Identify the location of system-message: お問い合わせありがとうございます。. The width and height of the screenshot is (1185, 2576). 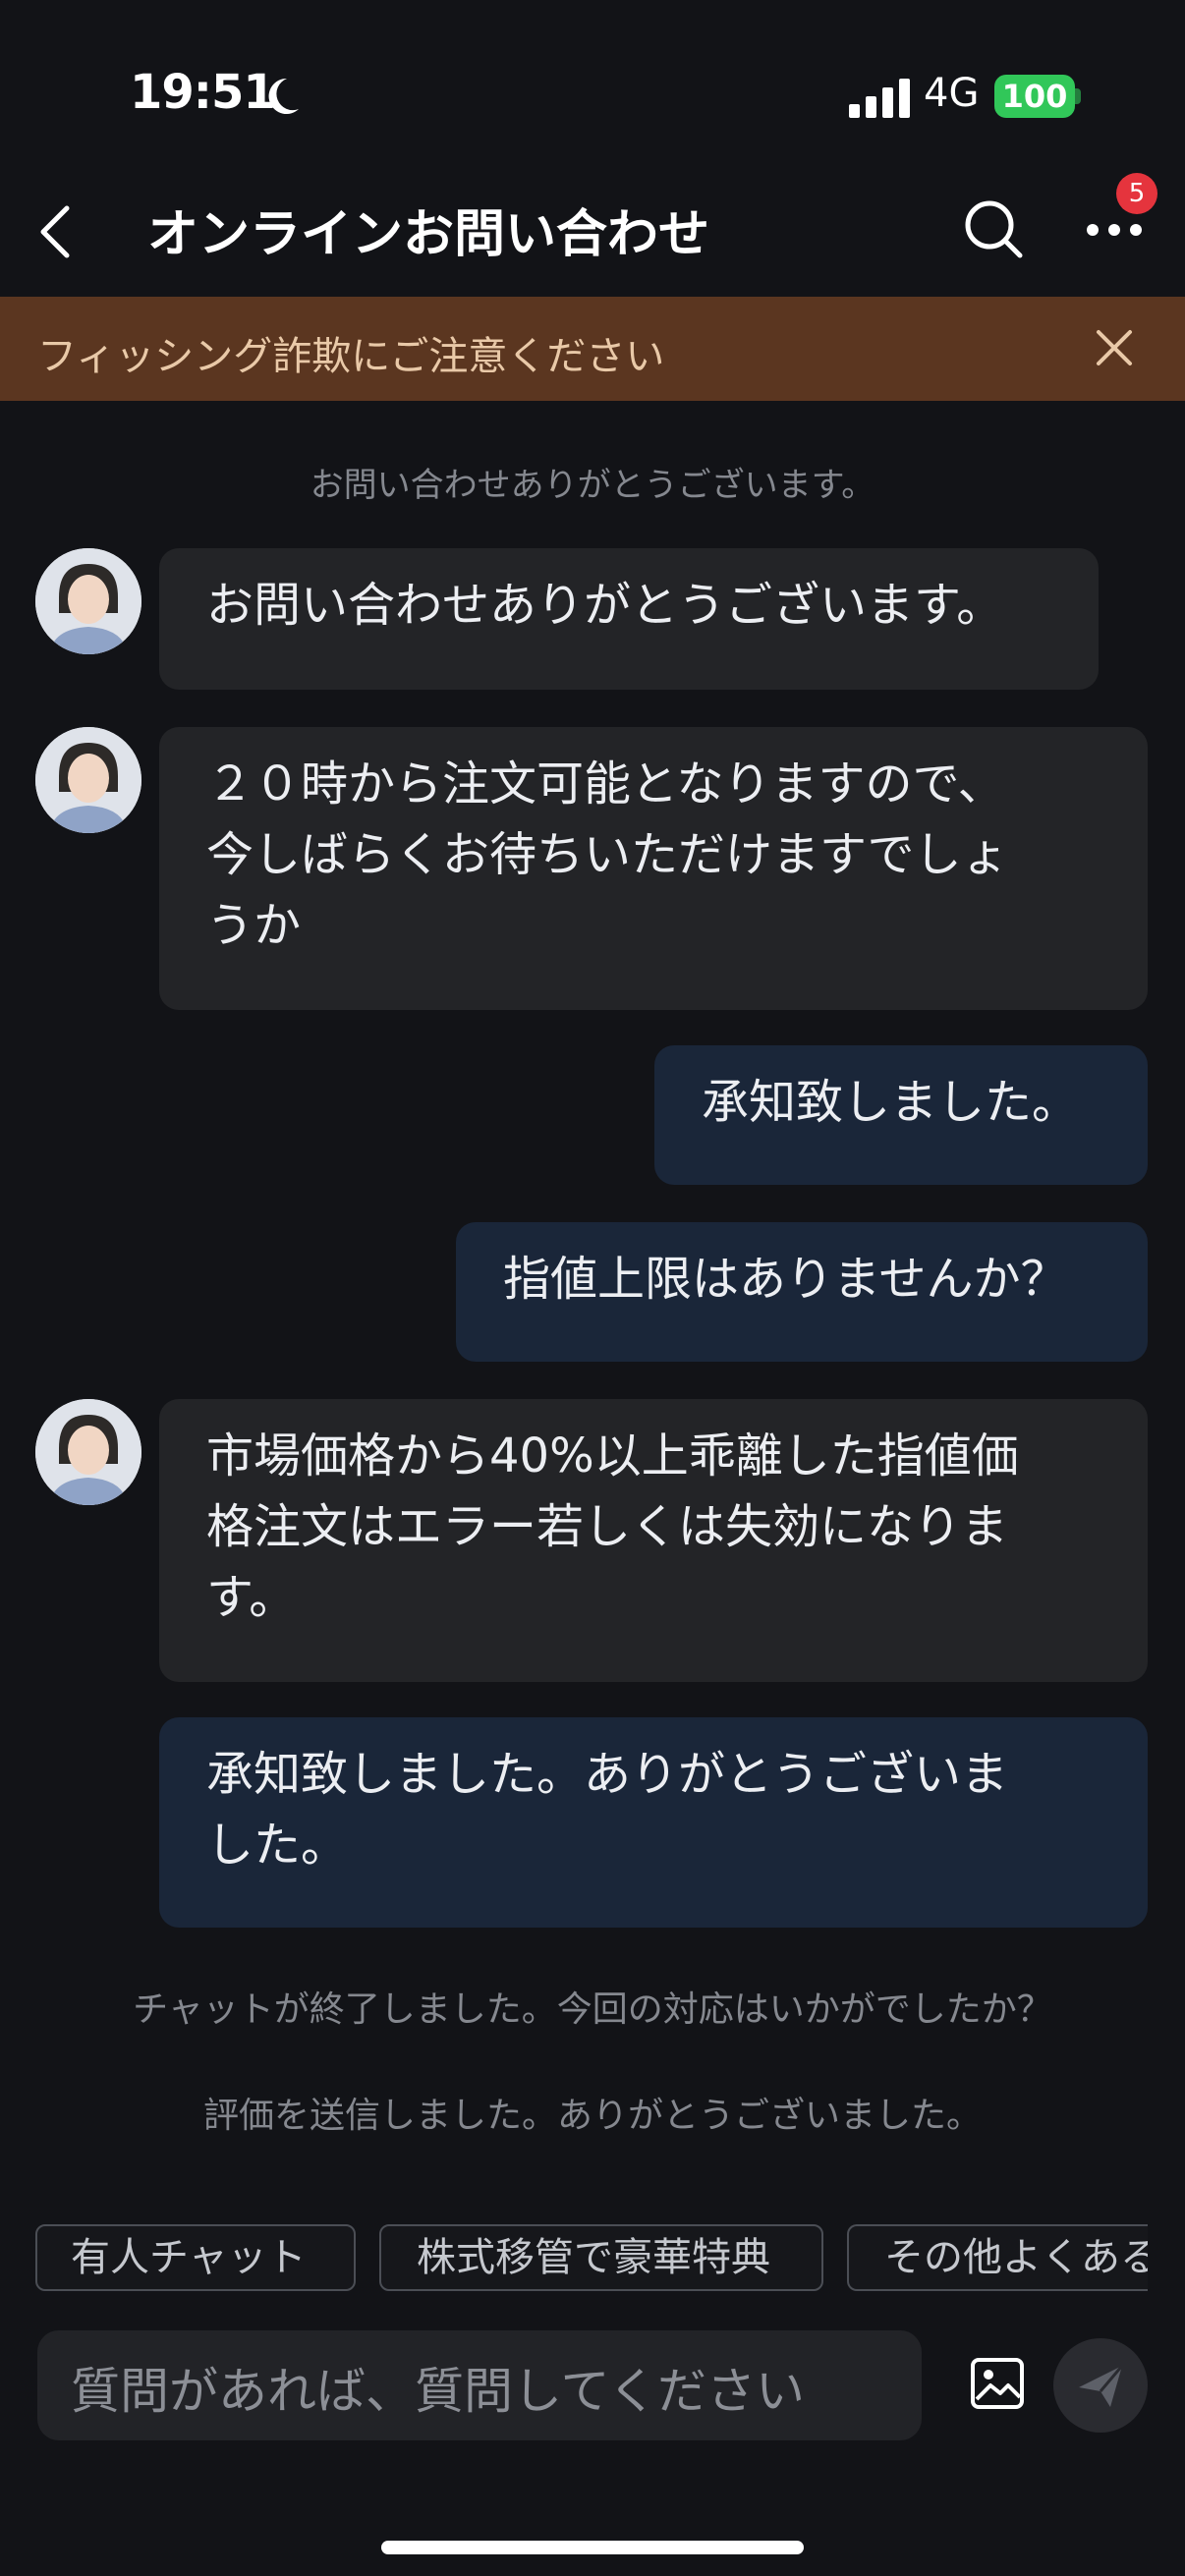
(592, 485).